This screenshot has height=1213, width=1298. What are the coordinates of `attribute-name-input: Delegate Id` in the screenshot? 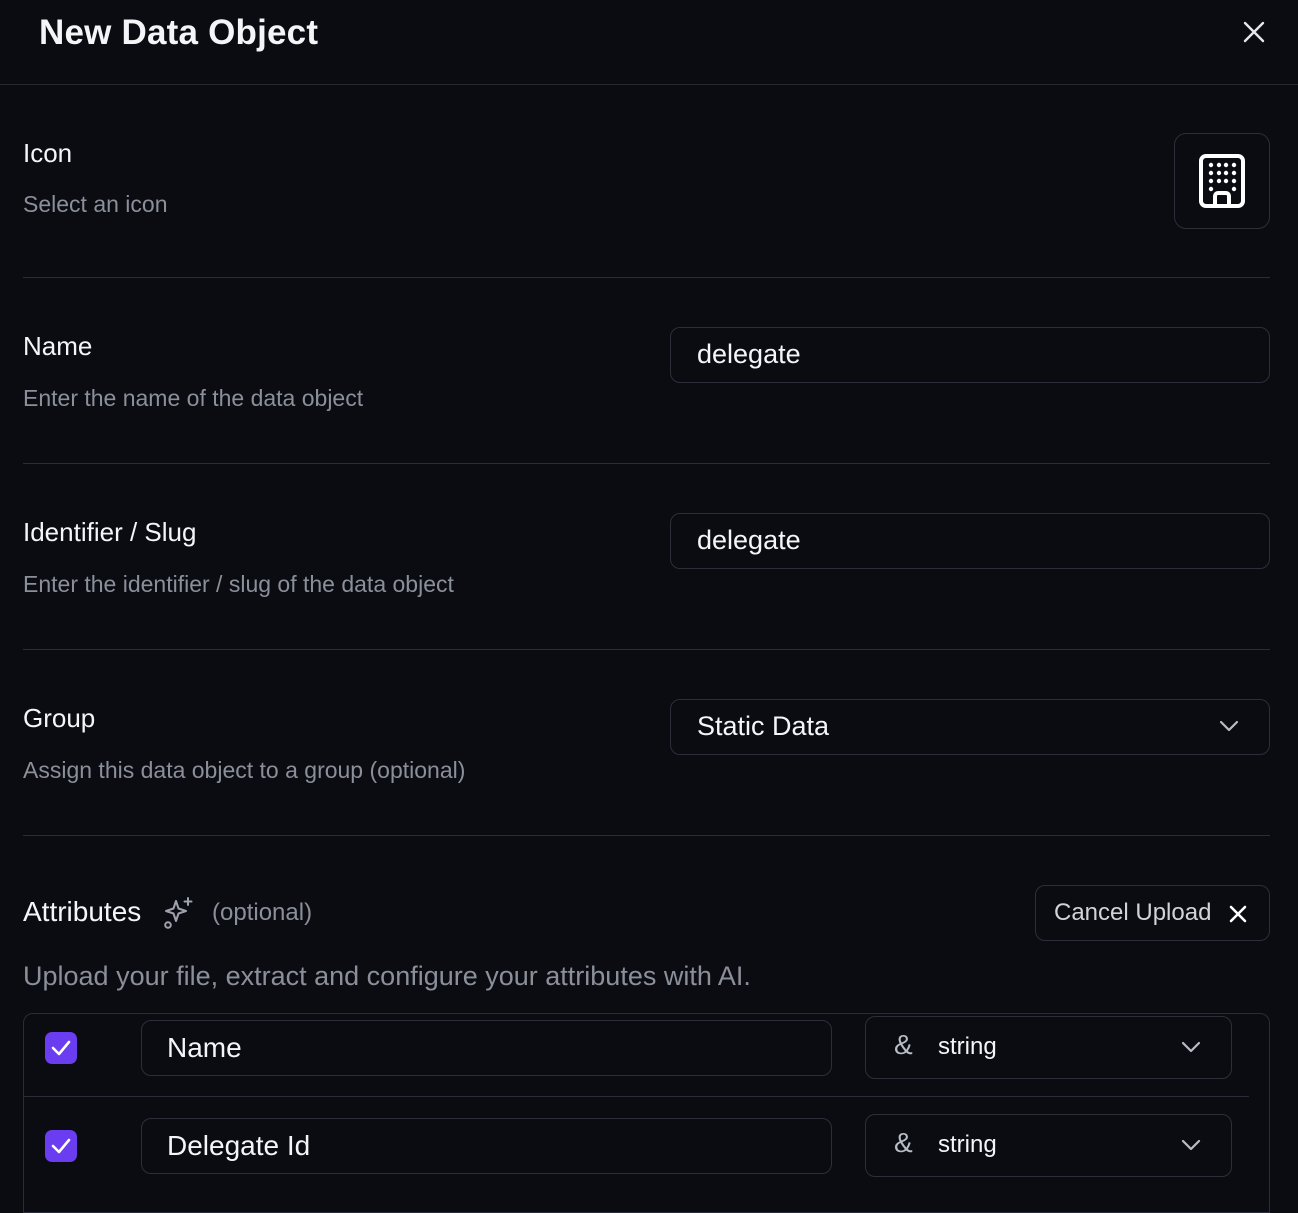 It's located at (486, 1146).